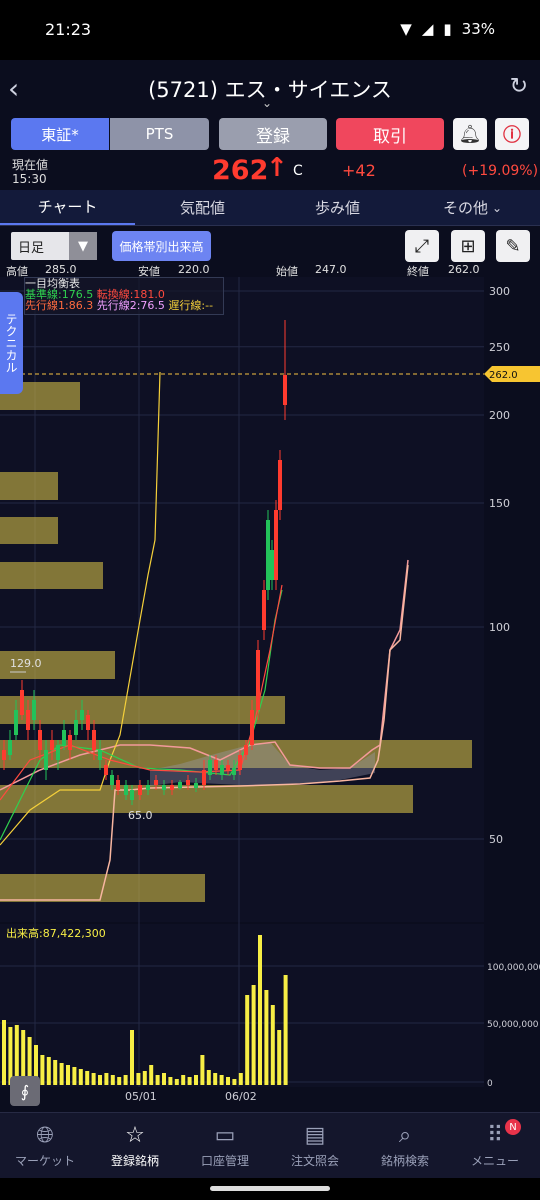 The height and width of the screenshot is (1200, 540). Describe the element at coordinates (494, 1160) in the screenshot. I see `nav-menu-label: メニュー` at that location.